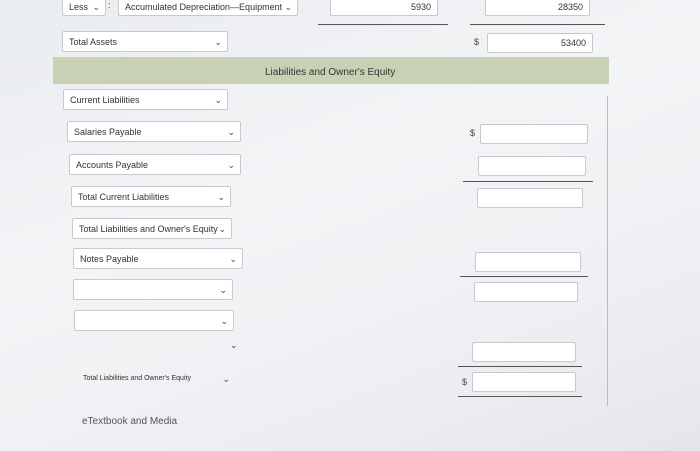 This screenshot has height=451, width=700. What do you see at coordinates (93, 42) in the screenshot?
I see `total-assets-value: Total Assets` at bounding box center [93, 42].